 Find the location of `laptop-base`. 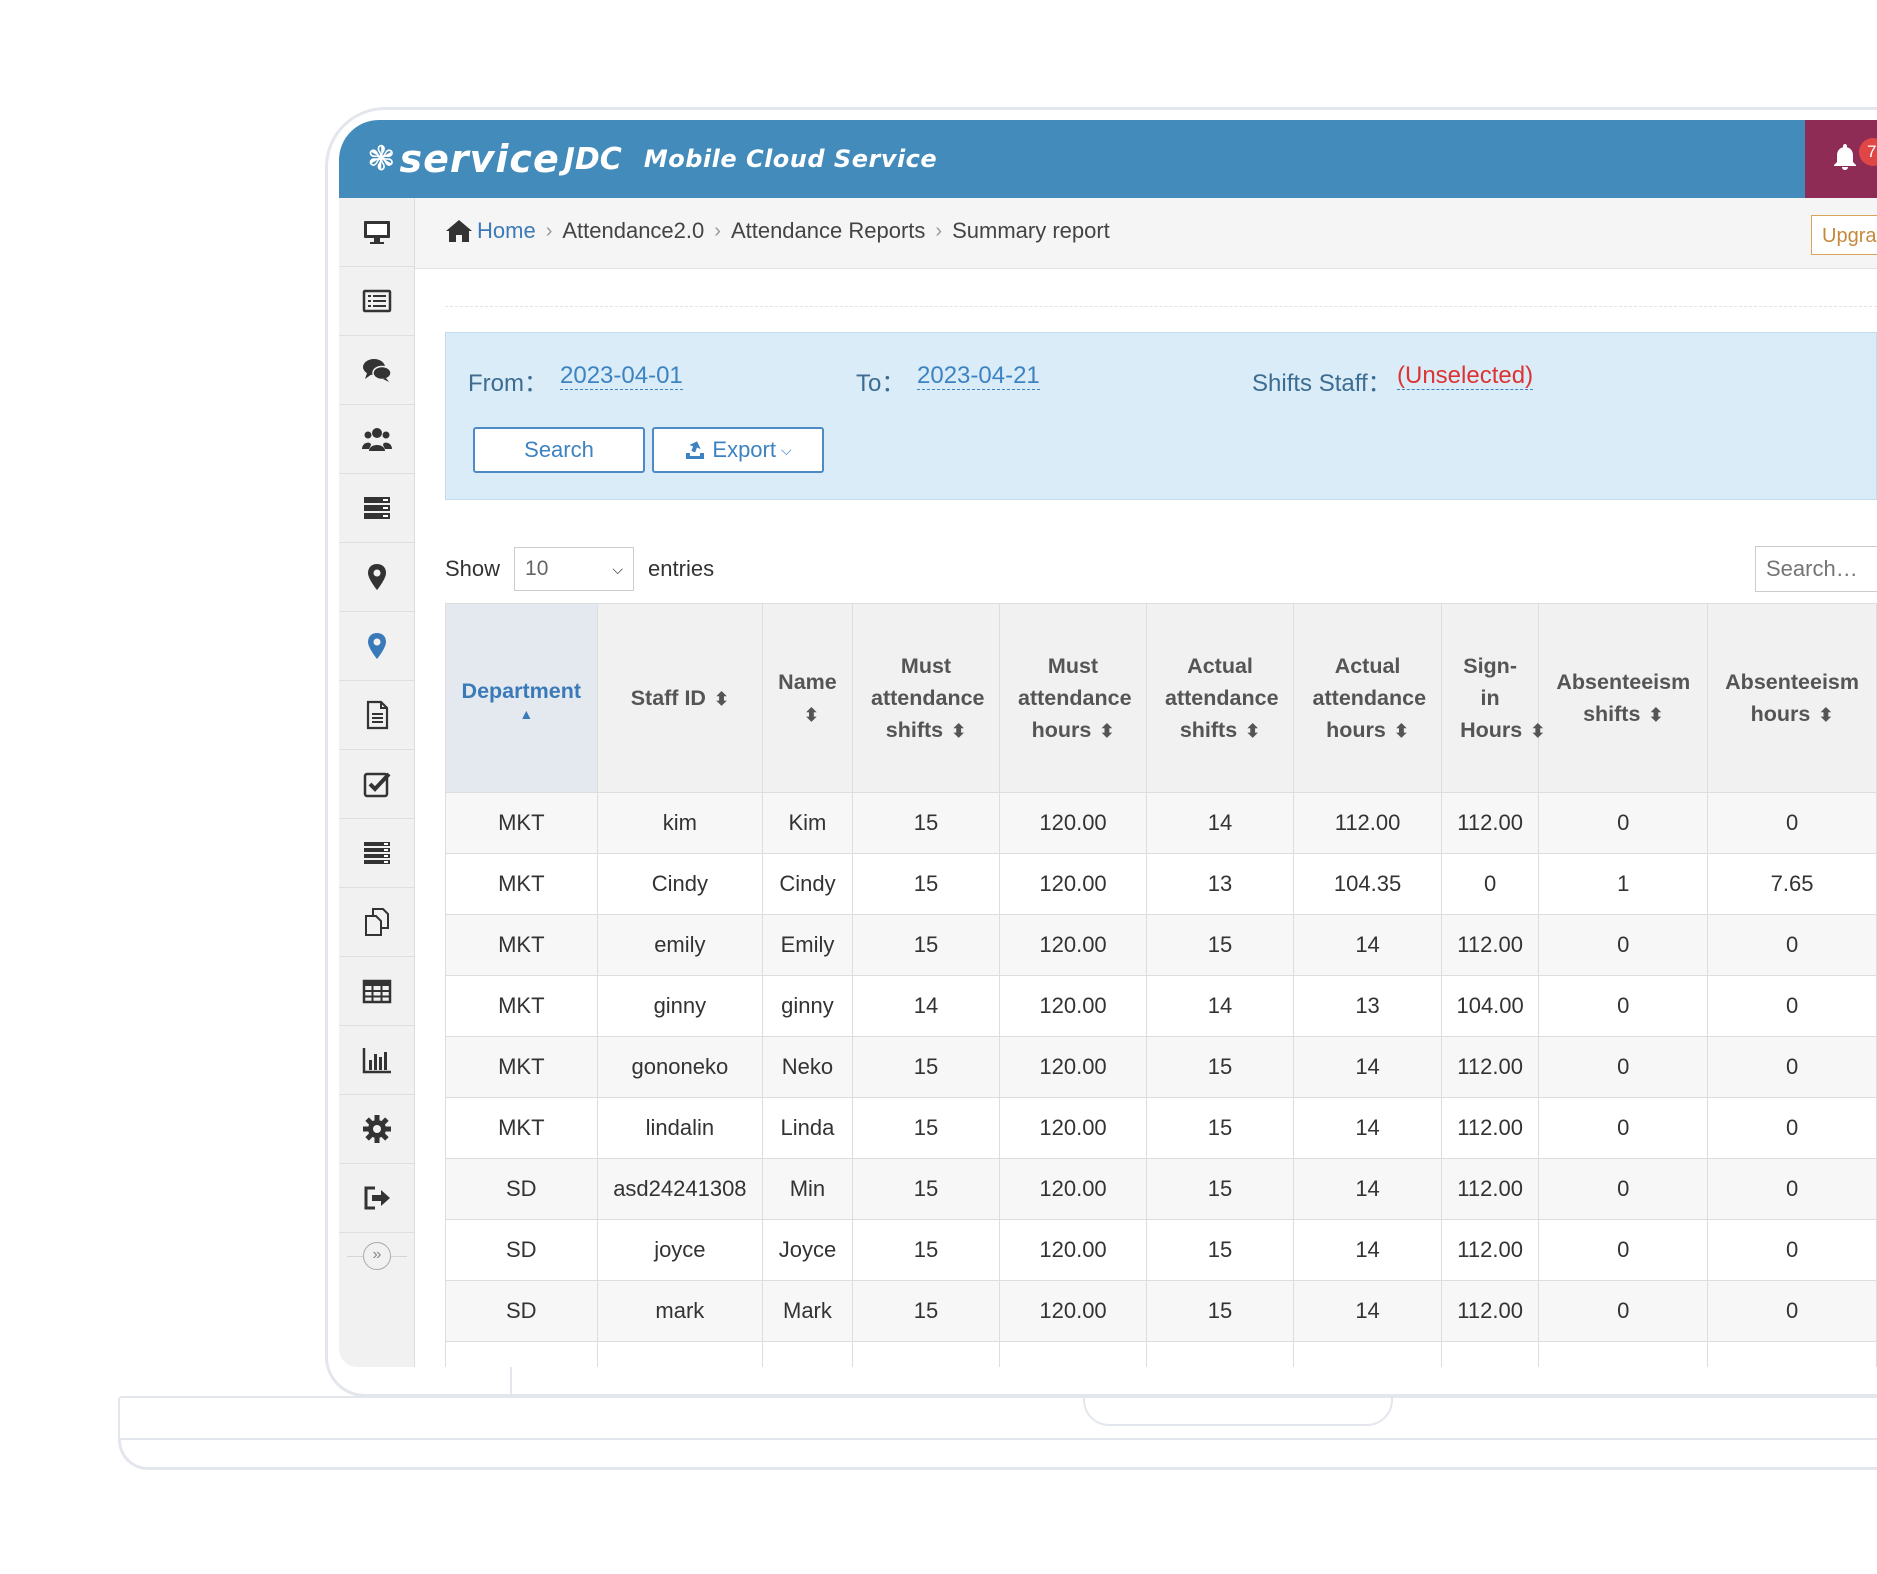

laptop-base is located at coordinates (997, 1418).